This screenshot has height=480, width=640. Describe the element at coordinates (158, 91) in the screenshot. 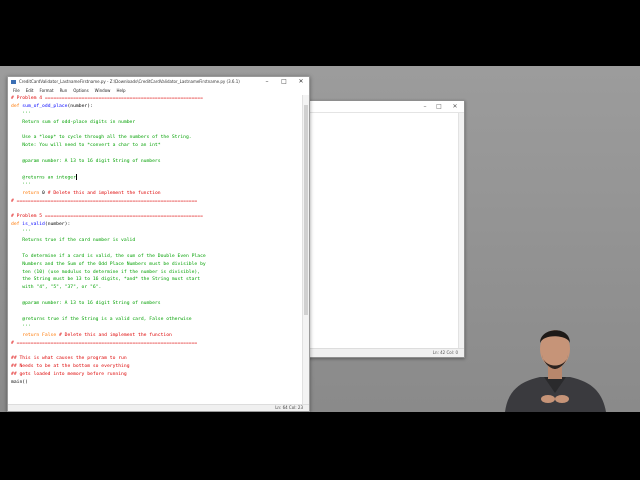

I see `menu-bar: File Edit Format Run Options Window Help` at that location.